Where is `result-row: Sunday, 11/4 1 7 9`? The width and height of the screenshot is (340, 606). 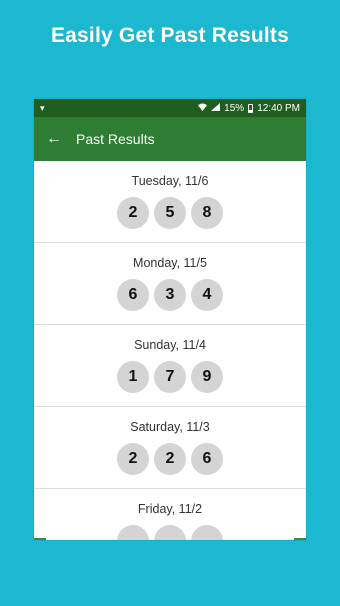 result-row: Sunday, 11/4 1 7 9 is located at coordinates (170, 366).